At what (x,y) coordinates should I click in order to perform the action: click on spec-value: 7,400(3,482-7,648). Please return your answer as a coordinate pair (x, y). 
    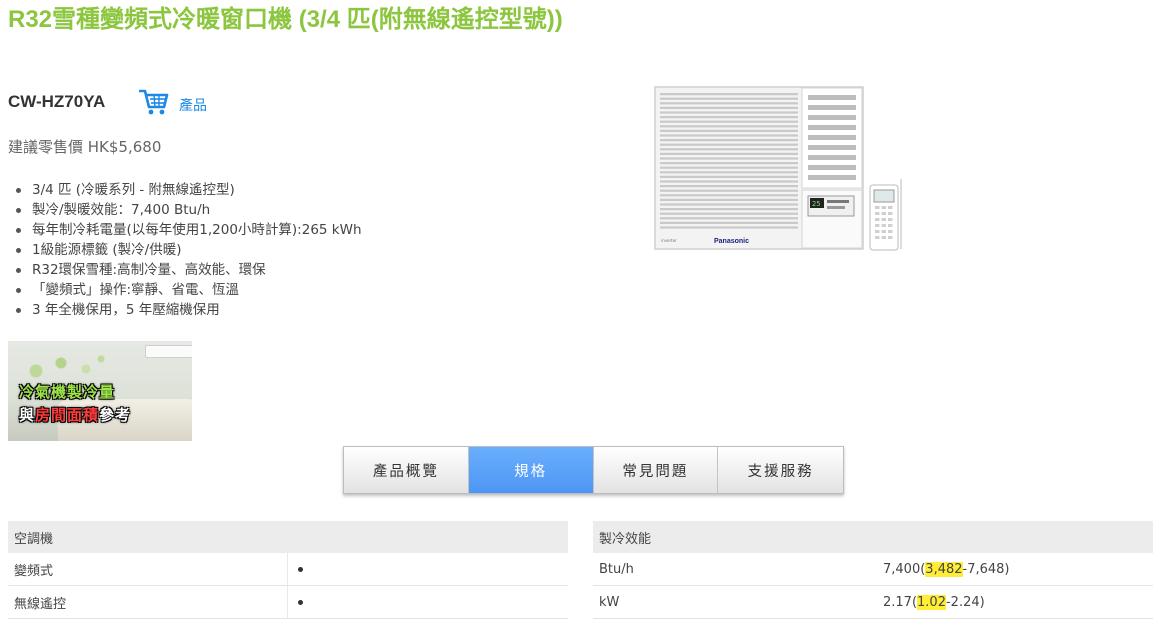
    Looking at the image, I should click on (1015, 569).